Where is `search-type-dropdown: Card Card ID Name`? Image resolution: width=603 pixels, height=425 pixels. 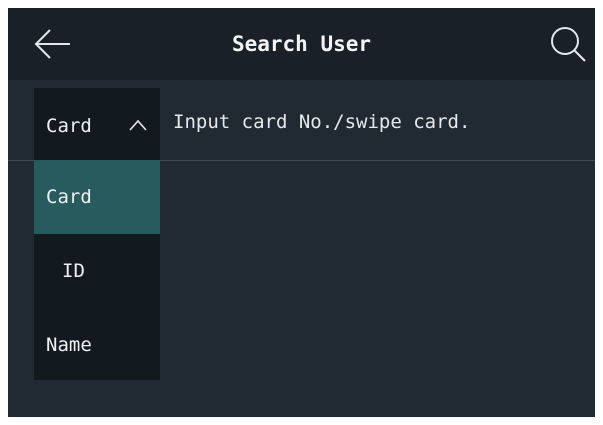 search-type-dropdown: Card Card ID Name is located at coordinates (97, 234).